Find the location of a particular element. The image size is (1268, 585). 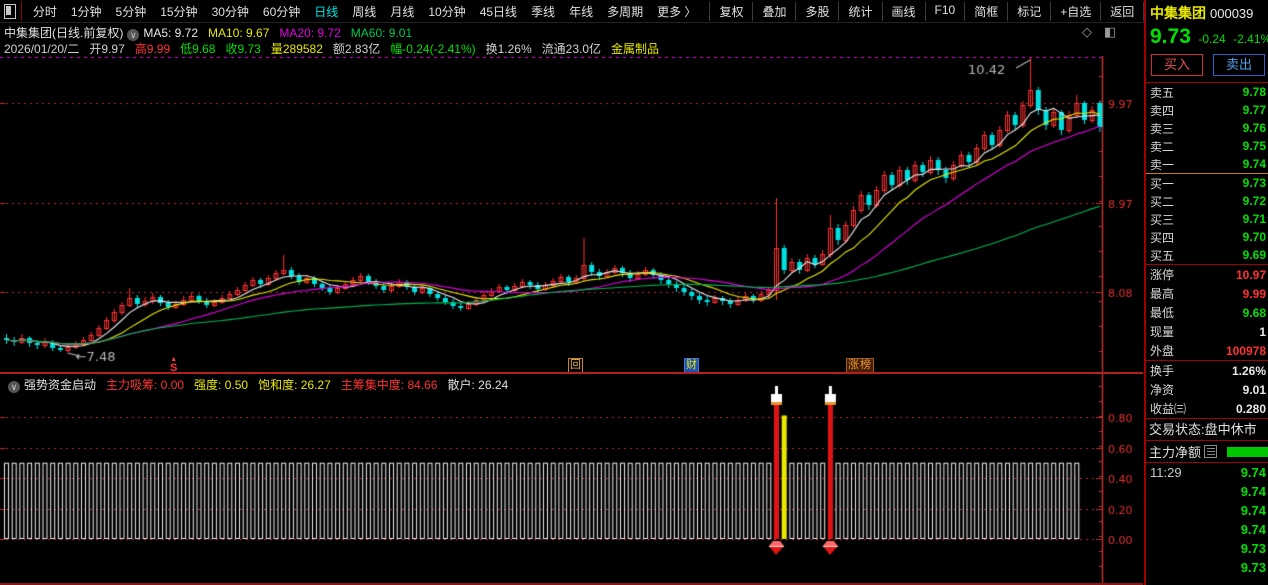

stock-code: 000039 is located at coordinates (1232, 13).